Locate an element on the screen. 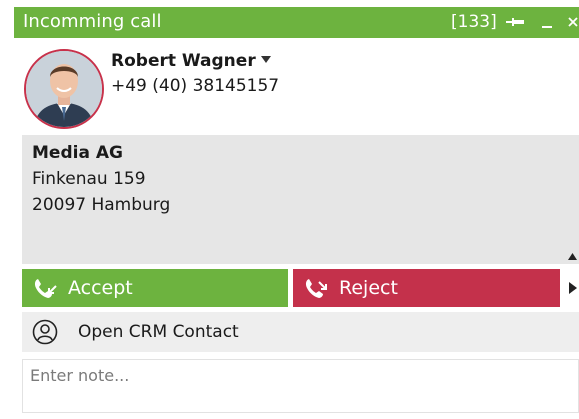 This screenshot has width=579, height=419. minimize-icon is located at coordinates (547, 22).